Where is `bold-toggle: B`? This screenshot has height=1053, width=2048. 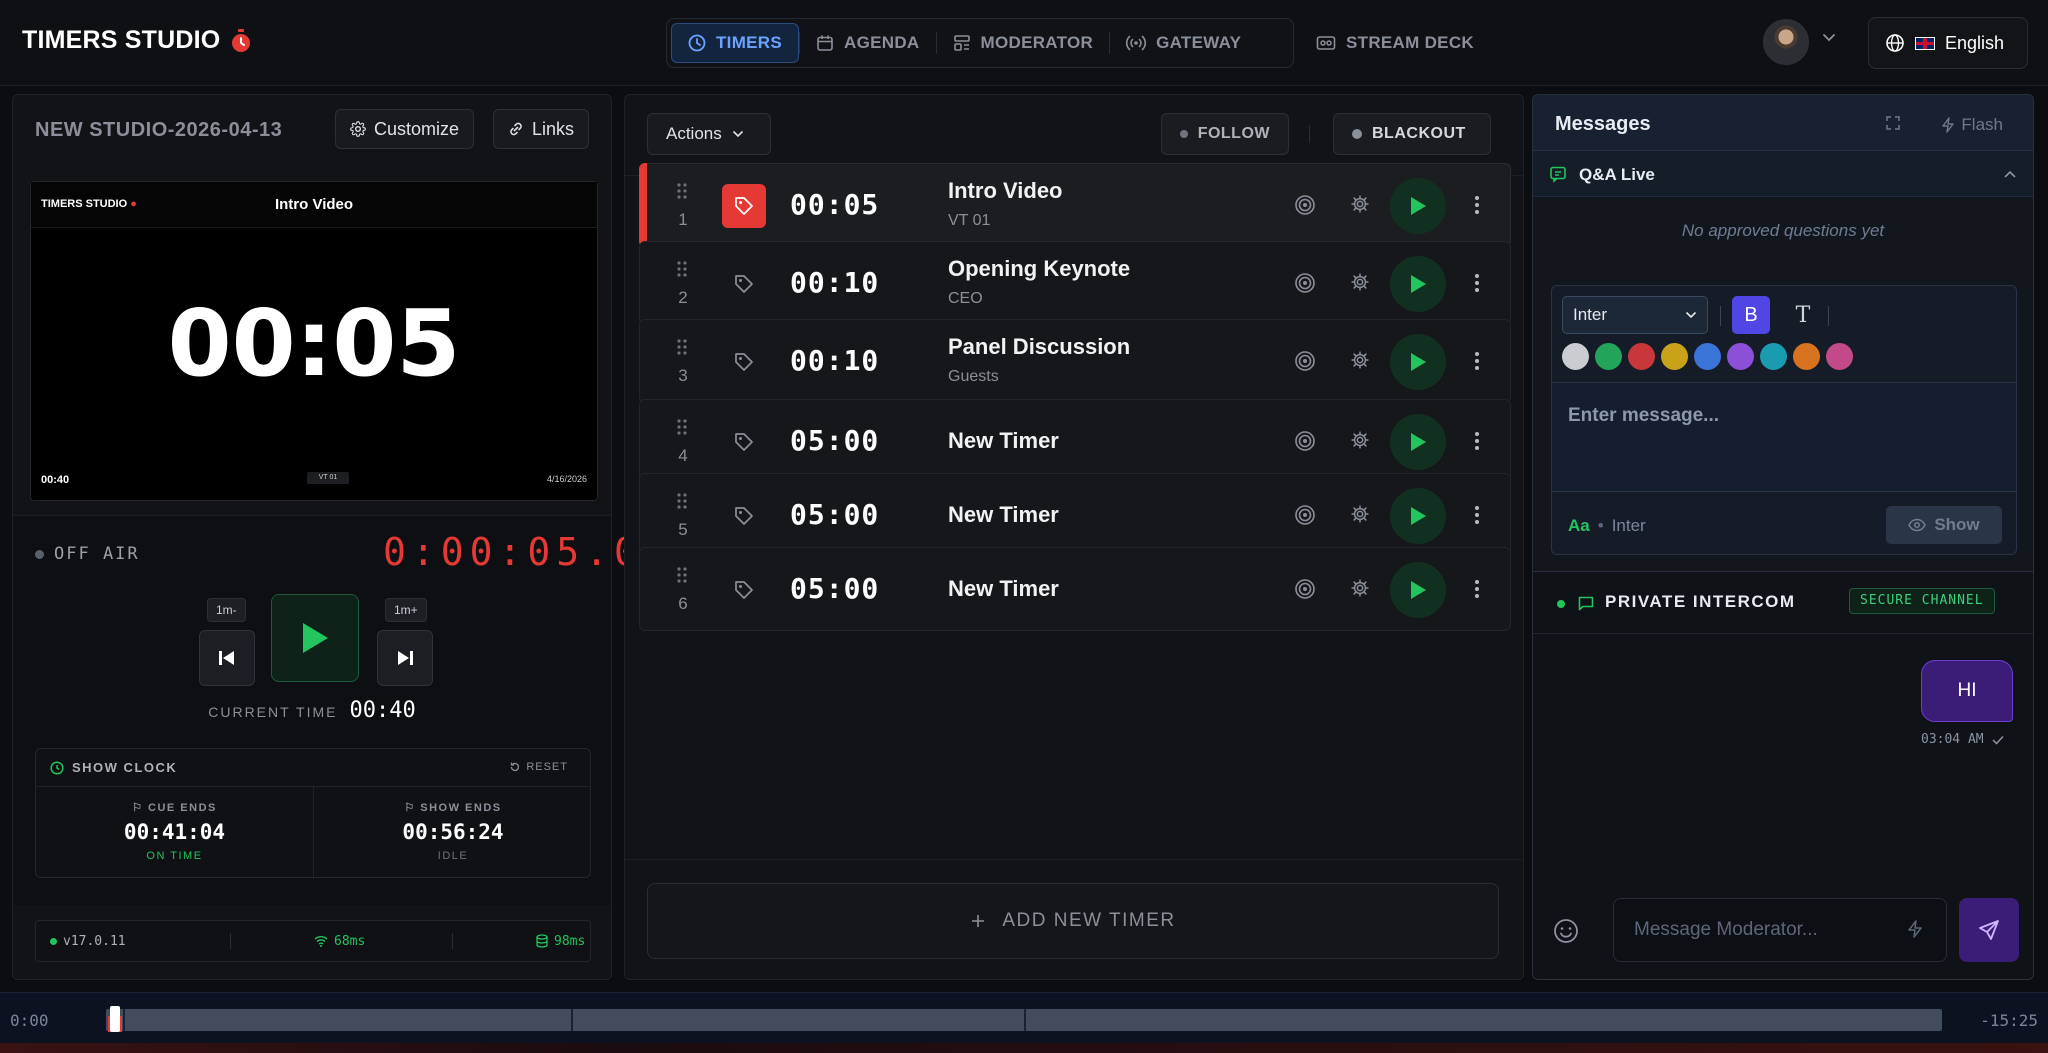 bold-toggle: B is located at coordinates (1751, 315).